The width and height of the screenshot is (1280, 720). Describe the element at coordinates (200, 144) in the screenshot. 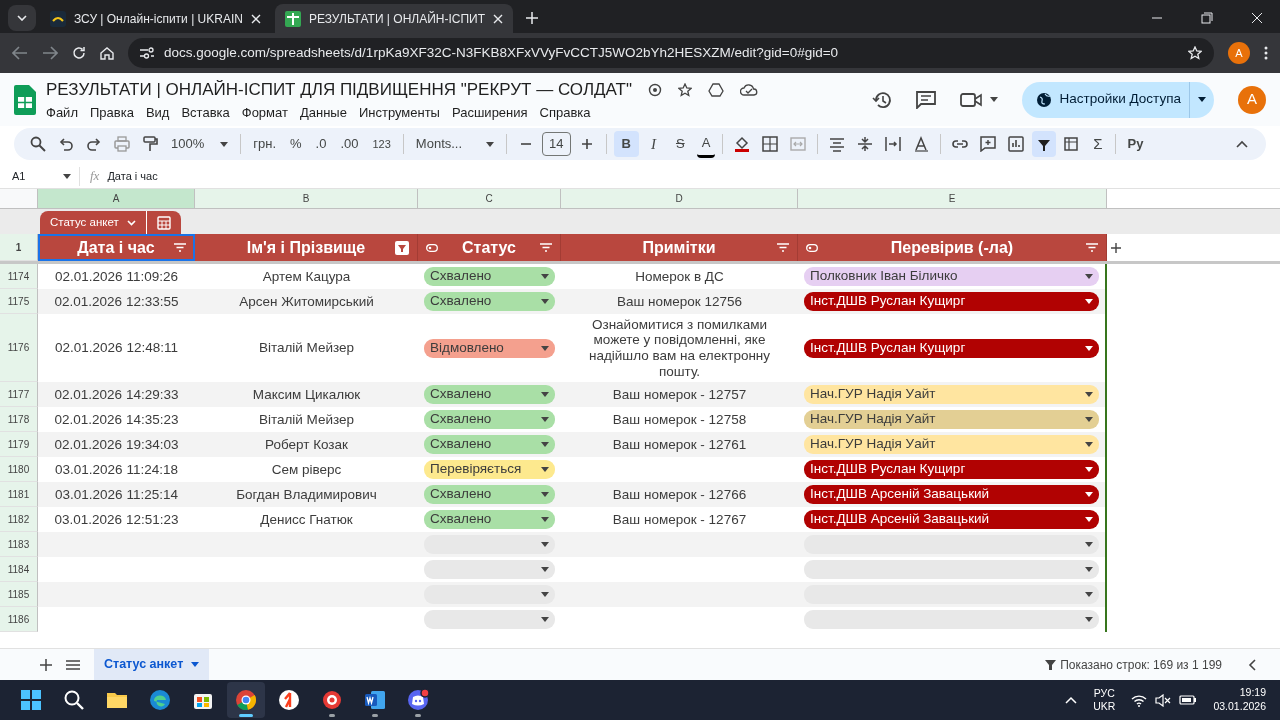

I see `zoom-dropdown: 100%` at that location.